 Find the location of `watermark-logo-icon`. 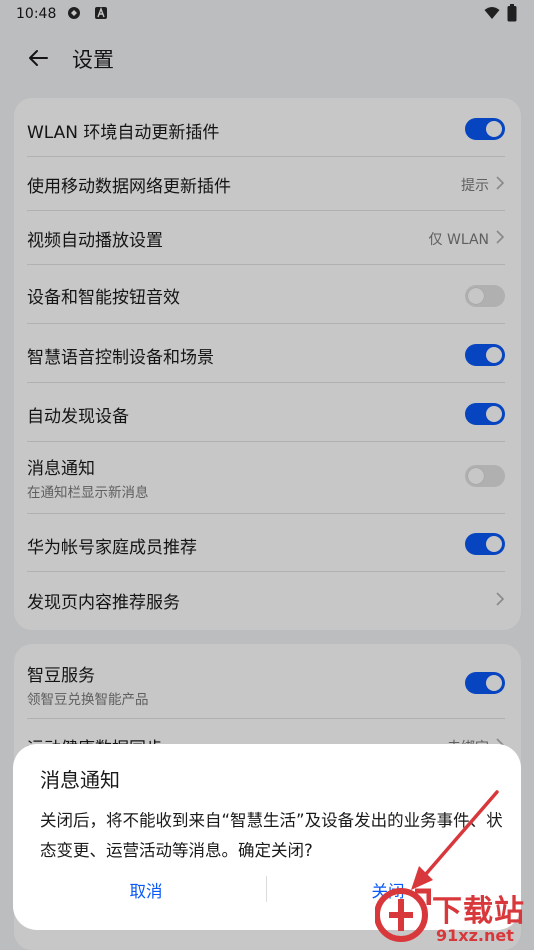

watermark-logo-icon is located at coordinates (403, 915).